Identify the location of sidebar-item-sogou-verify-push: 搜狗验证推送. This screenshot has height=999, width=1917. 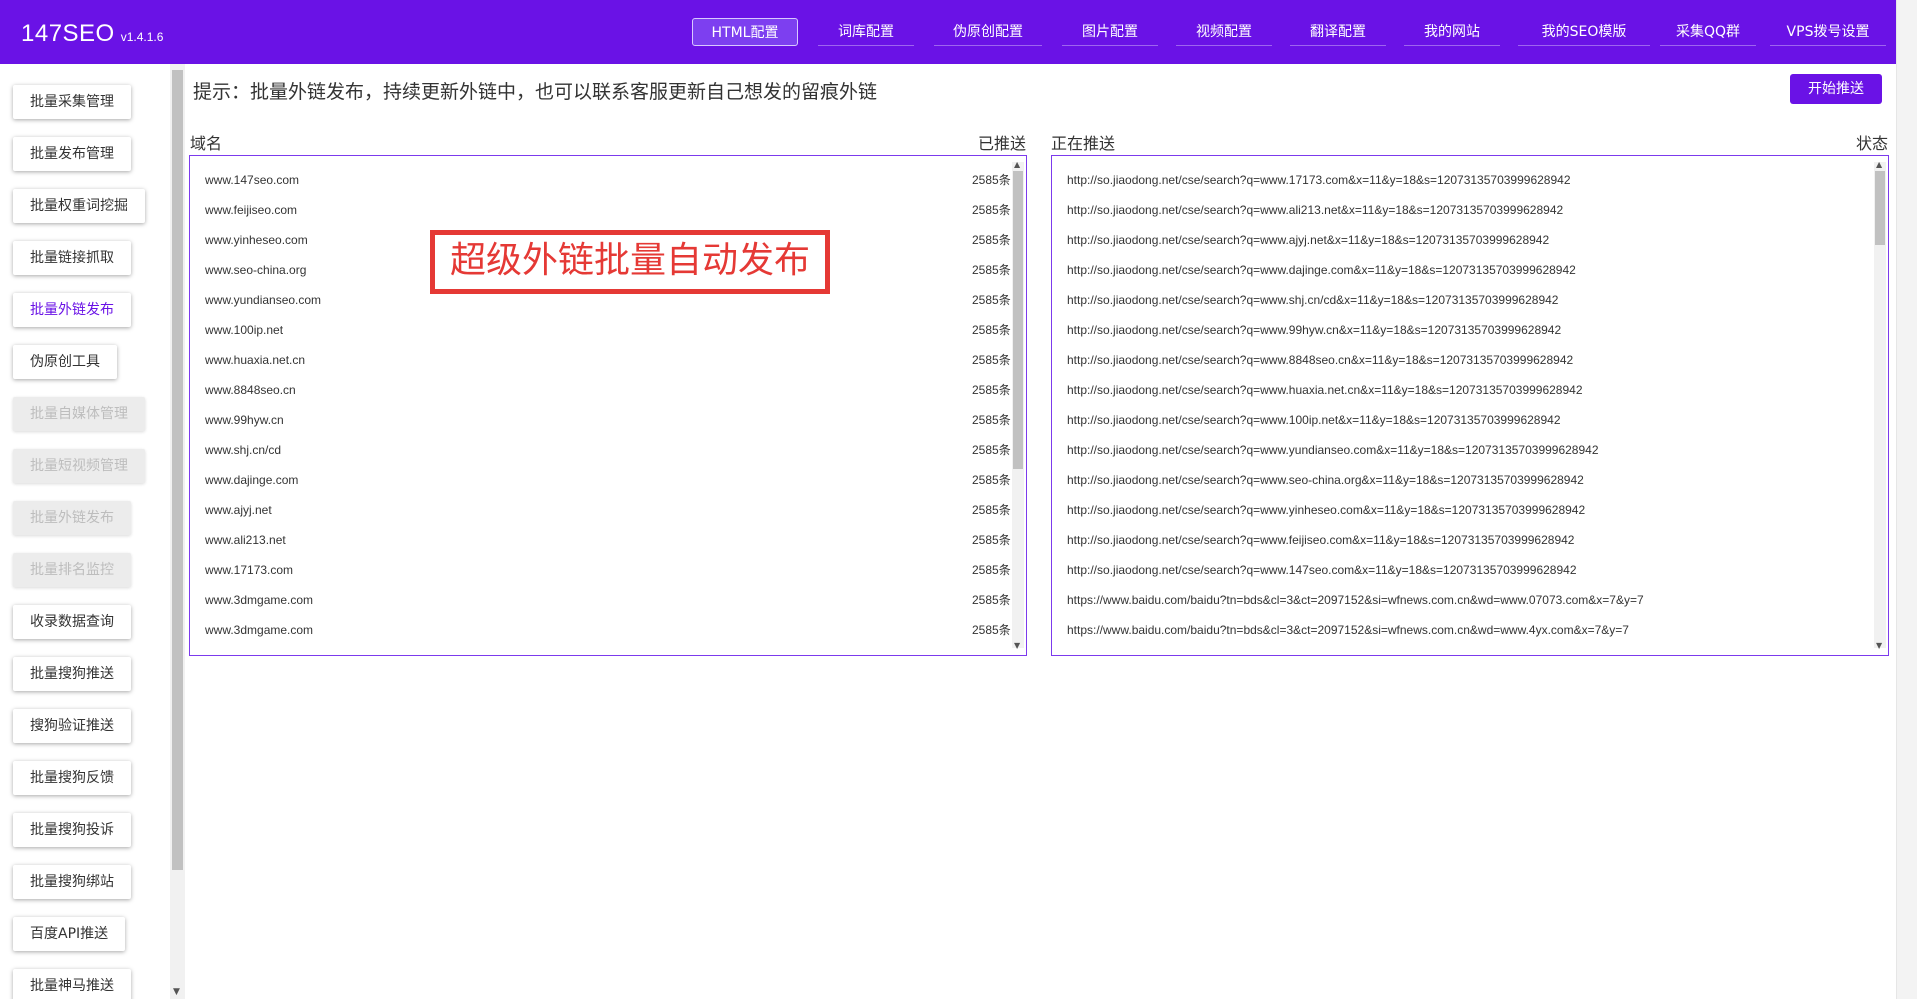
(72, 726).